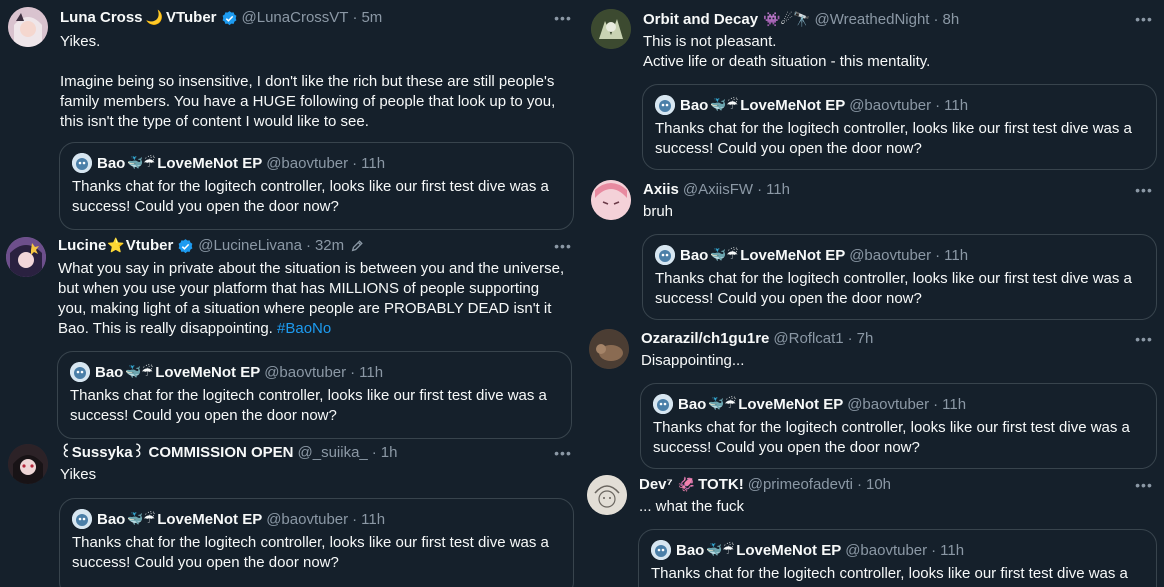  I want to click on timestamp: 8h, so click(950, 20).